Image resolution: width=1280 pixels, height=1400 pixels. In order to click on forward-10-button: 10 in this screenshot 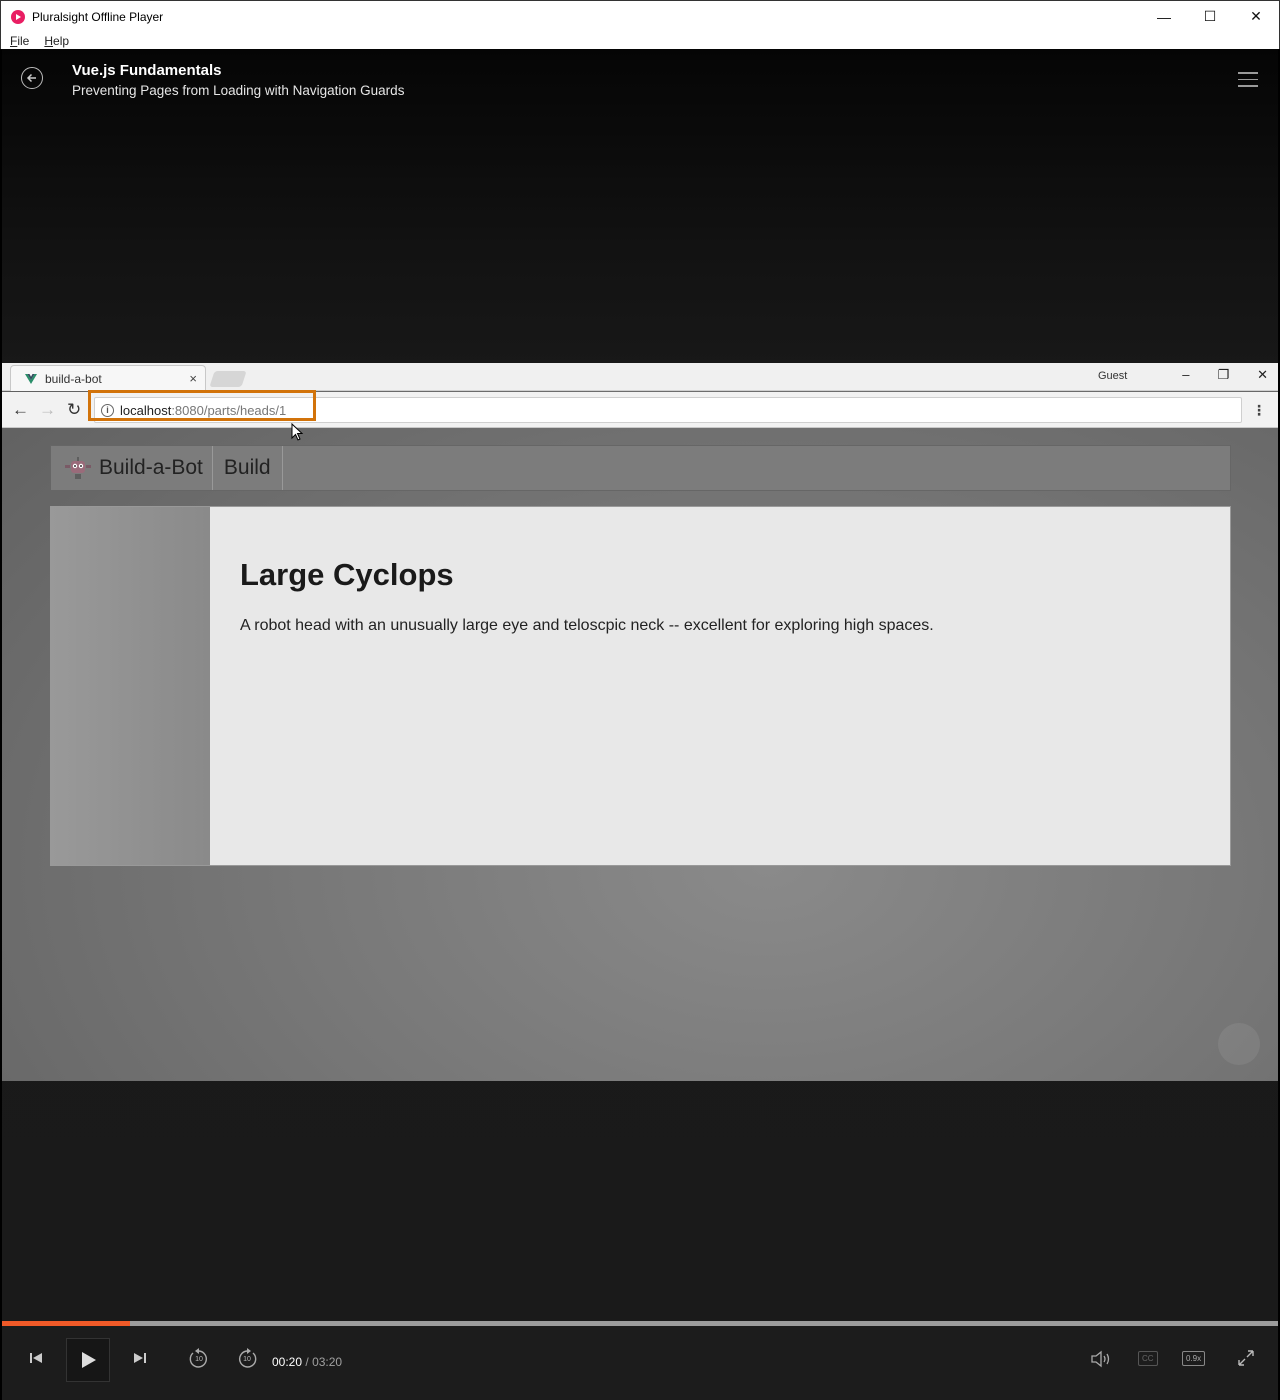, I will do `click(247, 1359)`.